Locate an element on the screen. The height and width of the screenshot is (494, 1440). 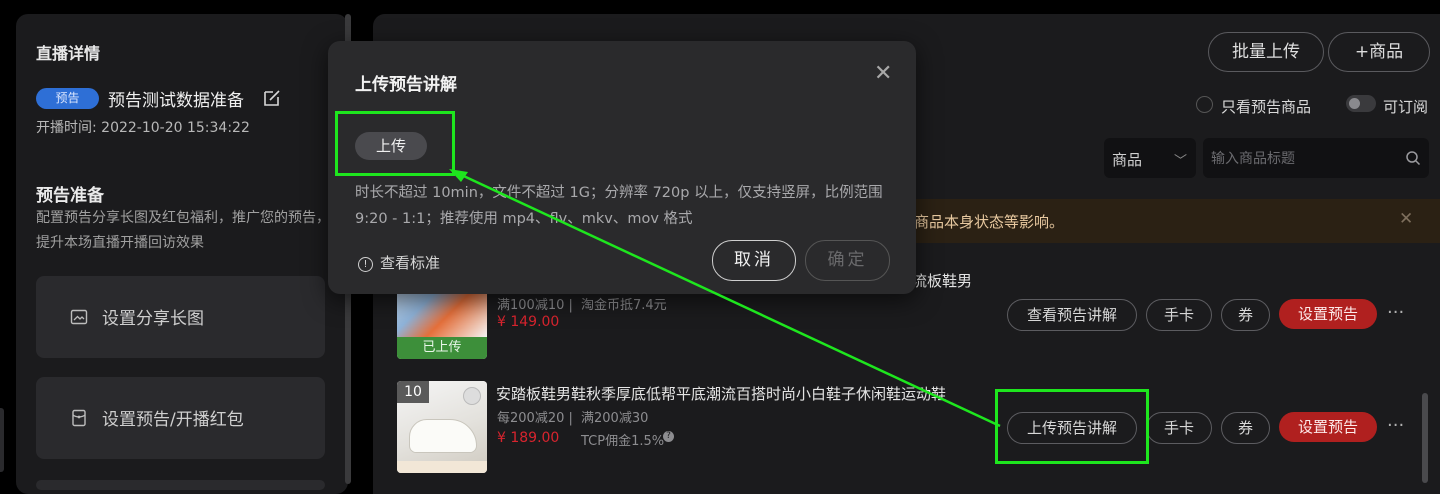
subscribable-toggle is located at coordinates (1361, 103).